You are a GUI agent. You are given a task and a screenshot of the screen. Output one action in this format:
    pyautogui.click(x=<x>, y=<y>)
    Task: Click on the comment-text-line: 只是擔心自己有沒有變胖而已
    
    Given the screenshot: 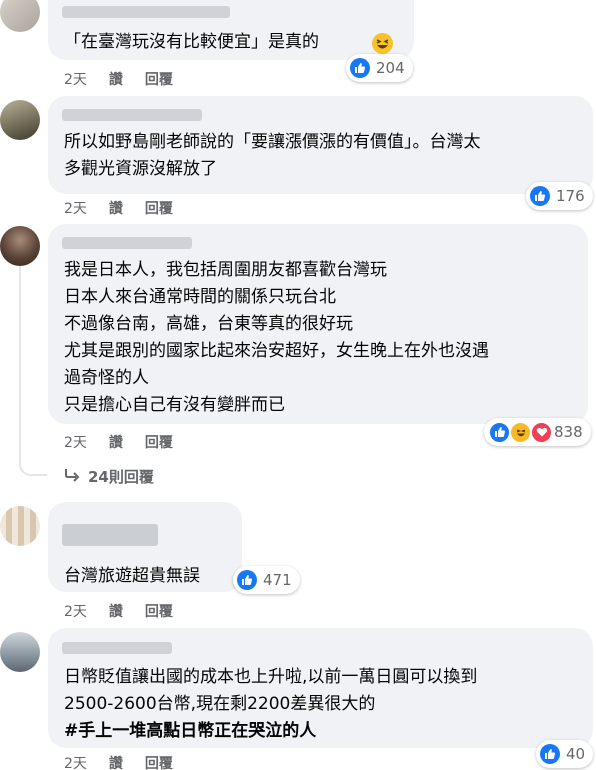 What is the action you would take?
    pyautogui.click(x=174, y=405)
    